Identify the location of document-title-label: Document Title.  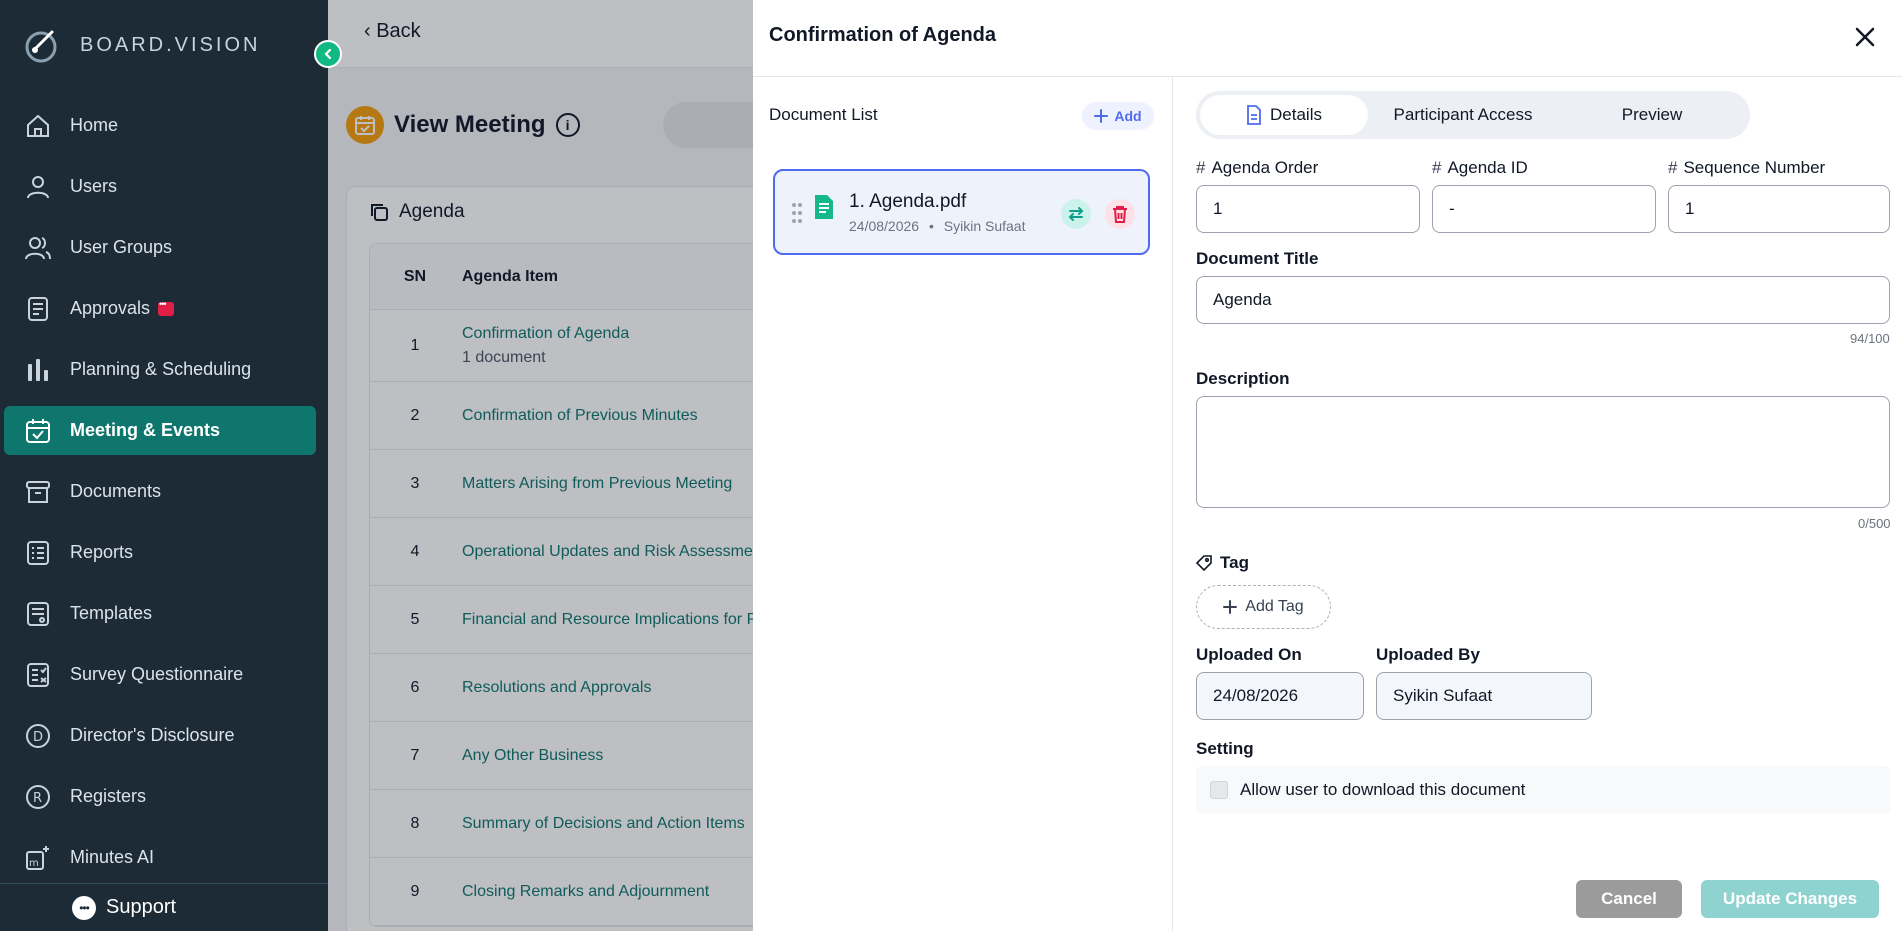
(1257, 258).